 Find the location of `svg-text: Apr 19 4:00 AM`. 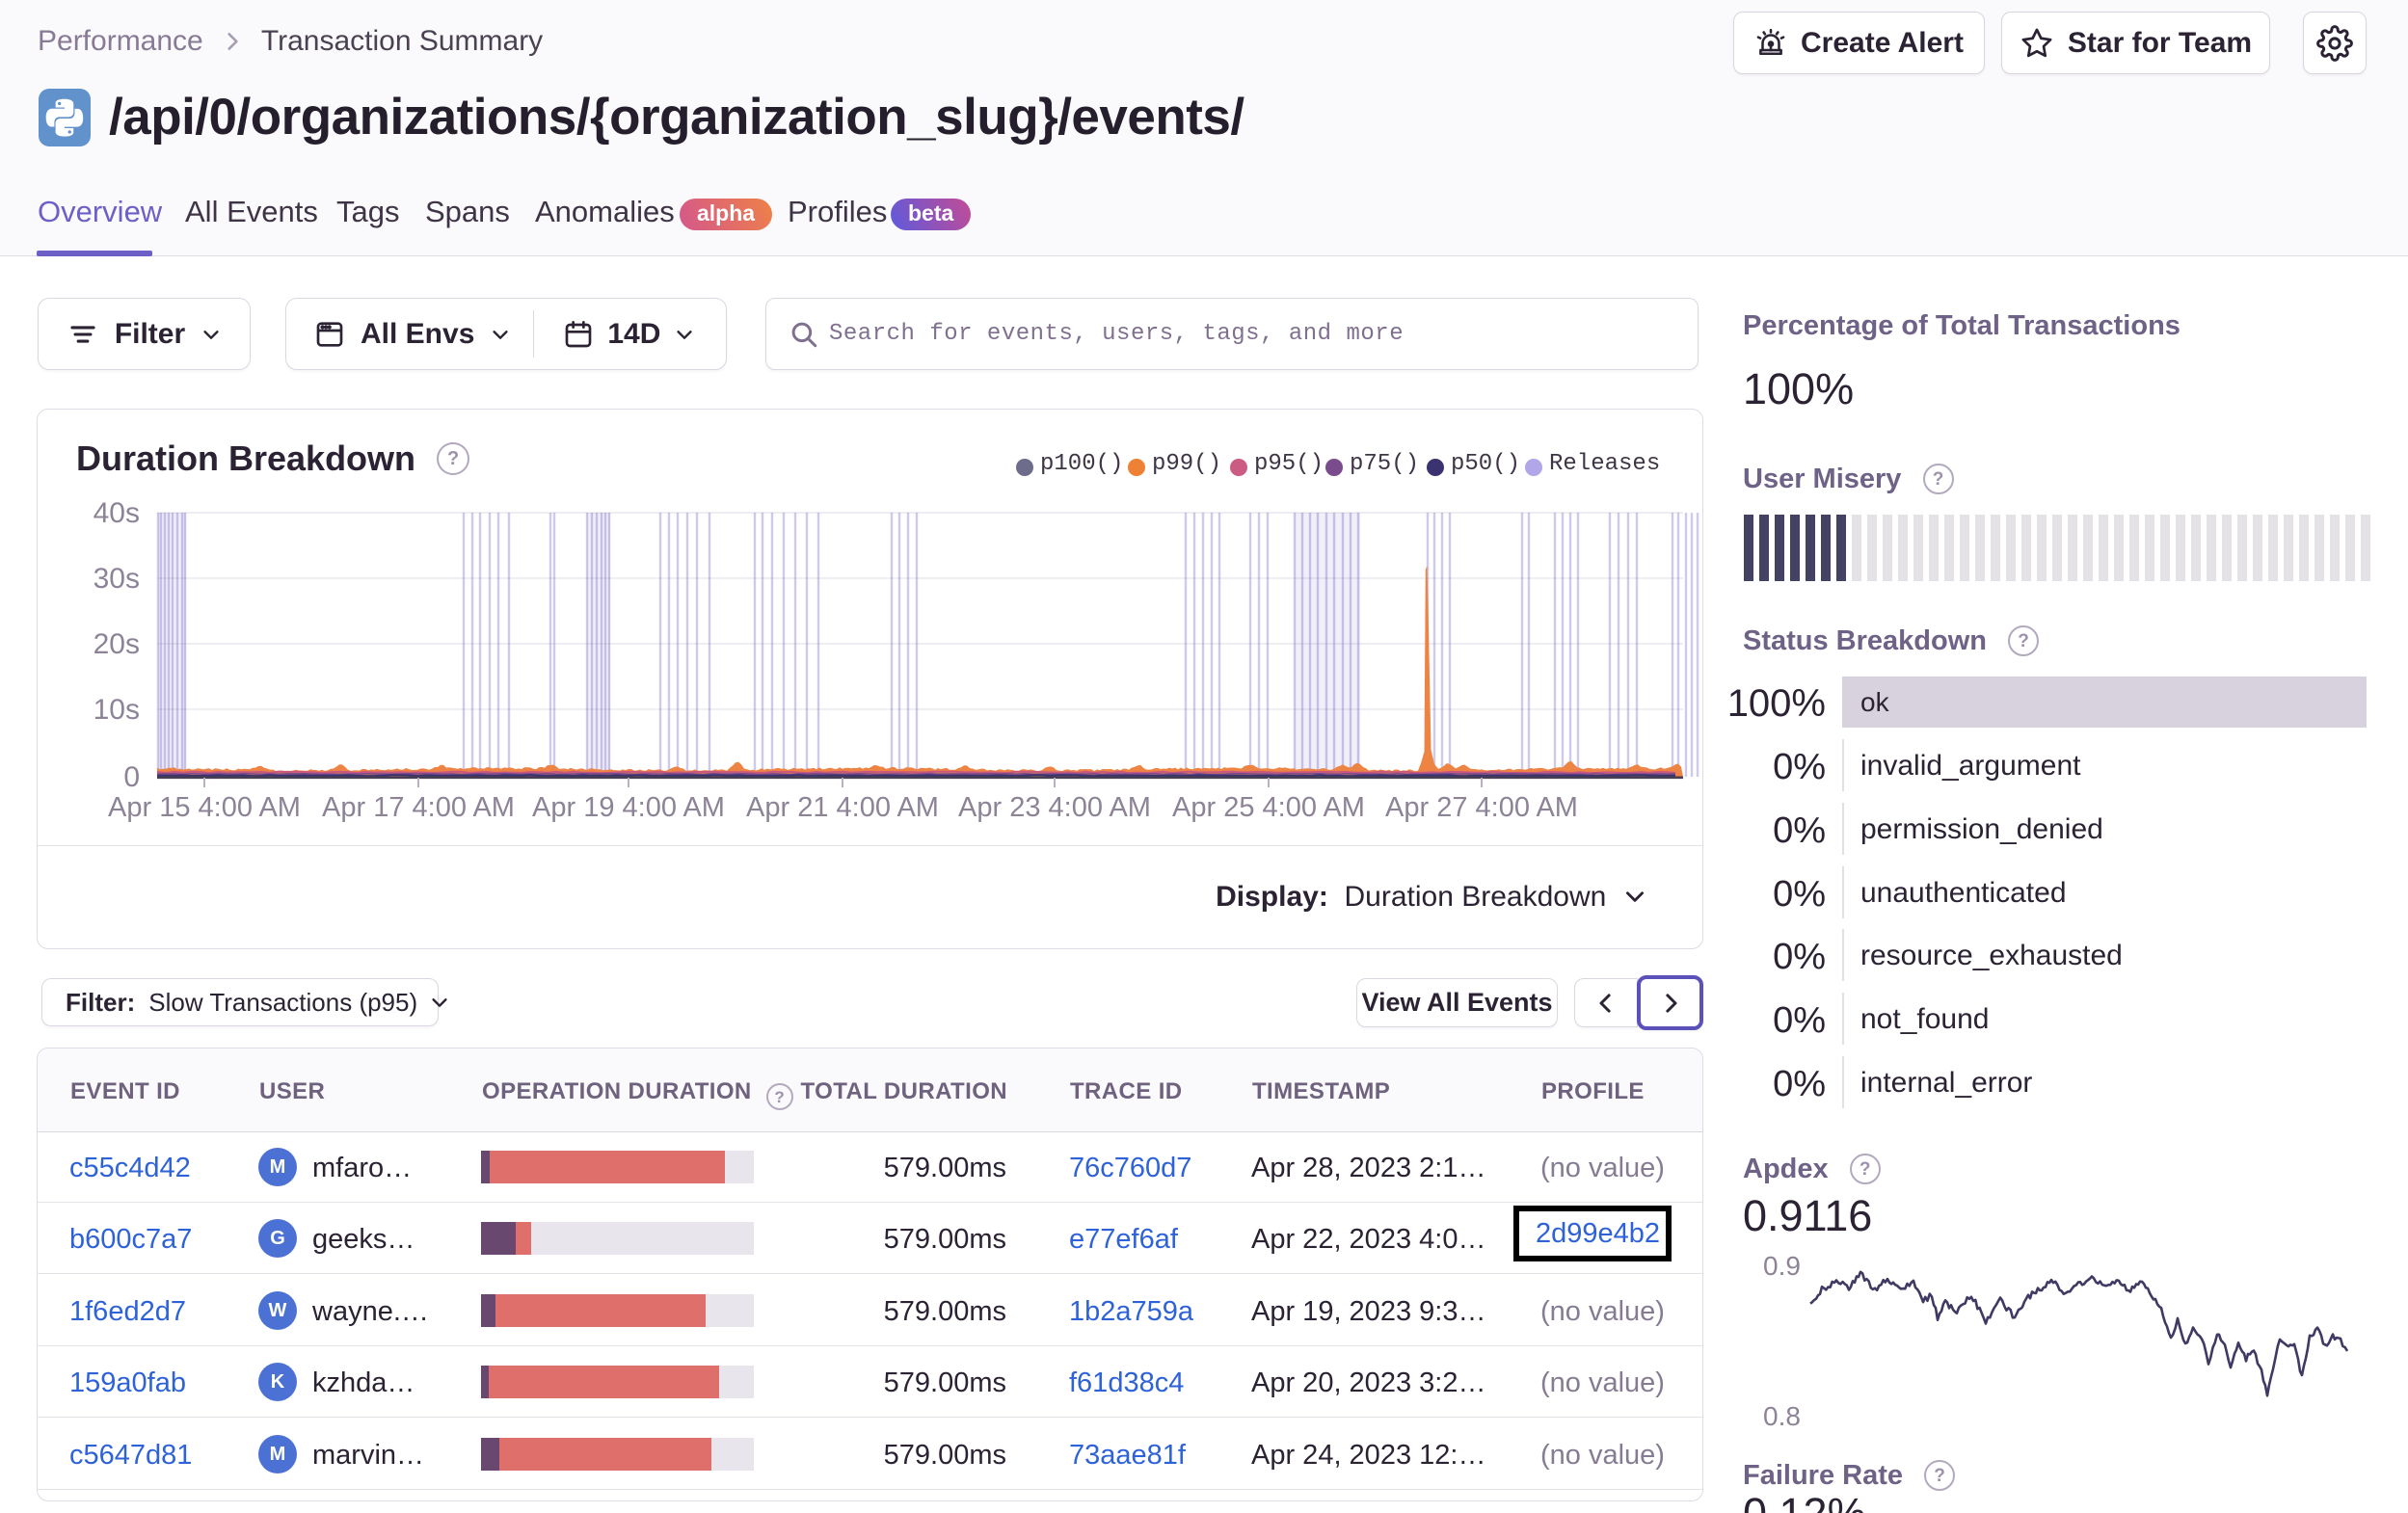

svg-text: Apr 19 4:00 AM is located at coordinates (628, 807).